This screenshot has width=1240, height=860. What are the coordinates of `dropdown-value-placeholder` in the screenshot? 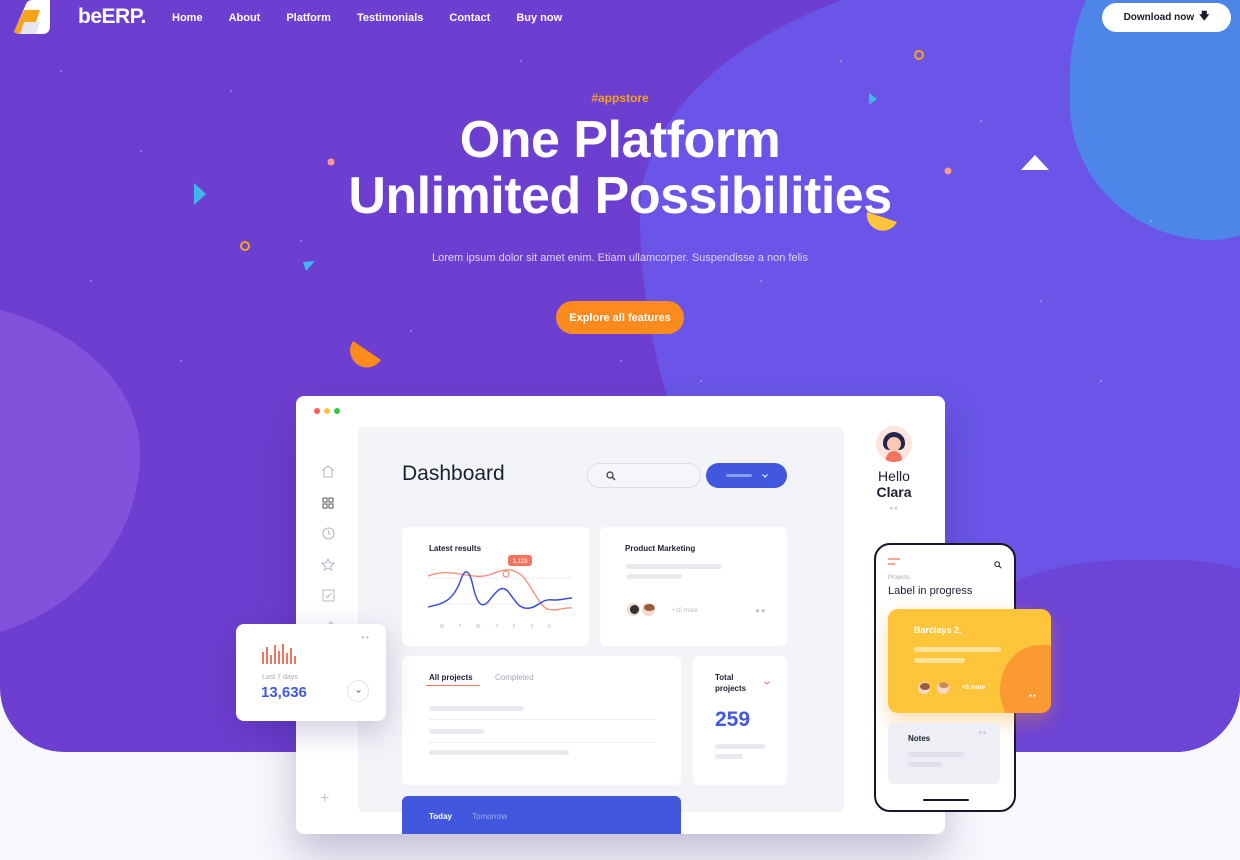 It's located at (738, 475).